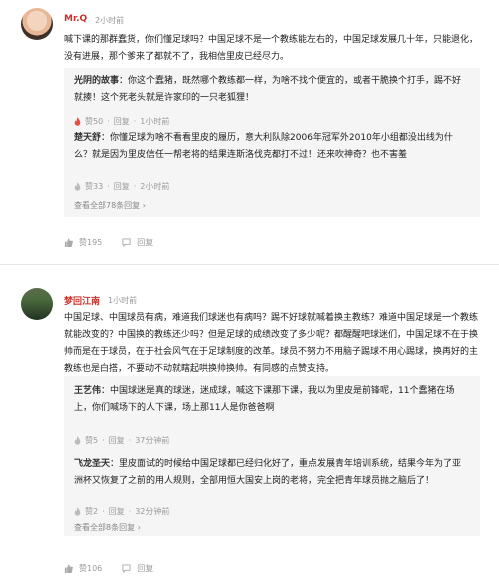 This screenshot has width=499, height=585. What do you see at coordinates (94, 186) in the screenshot?
I see `reply-likes: 赞33` at bounding box center [94, 186].